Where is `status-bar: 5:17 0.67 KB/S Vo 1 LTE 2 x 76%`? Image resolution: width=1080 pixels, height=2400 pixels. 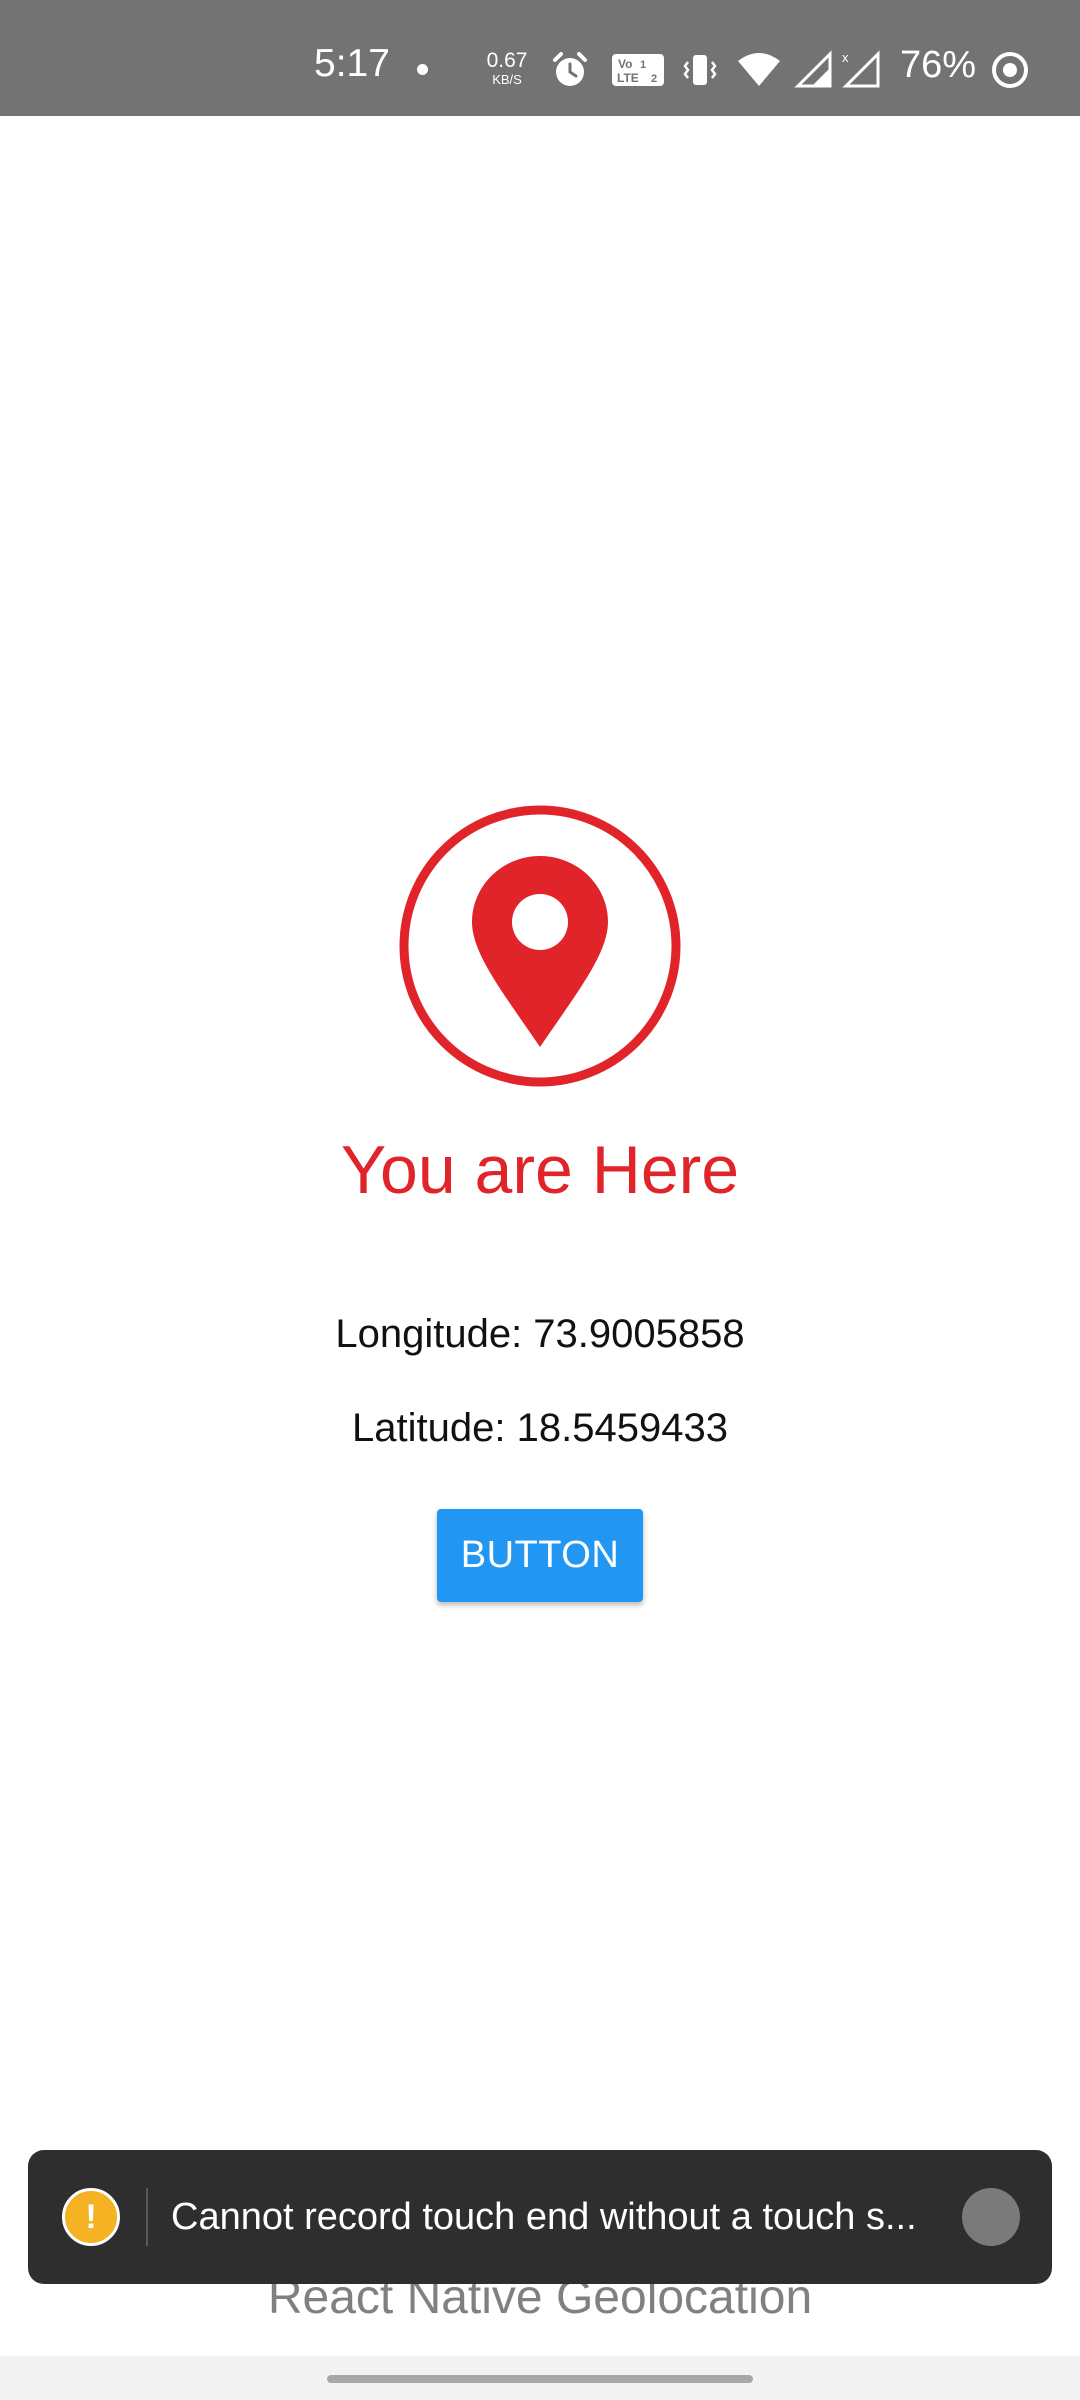
status-bar: 5:17 0.67 KB/S Vo 1 LTE 2 x 76% is located at coordinates (540, 58).